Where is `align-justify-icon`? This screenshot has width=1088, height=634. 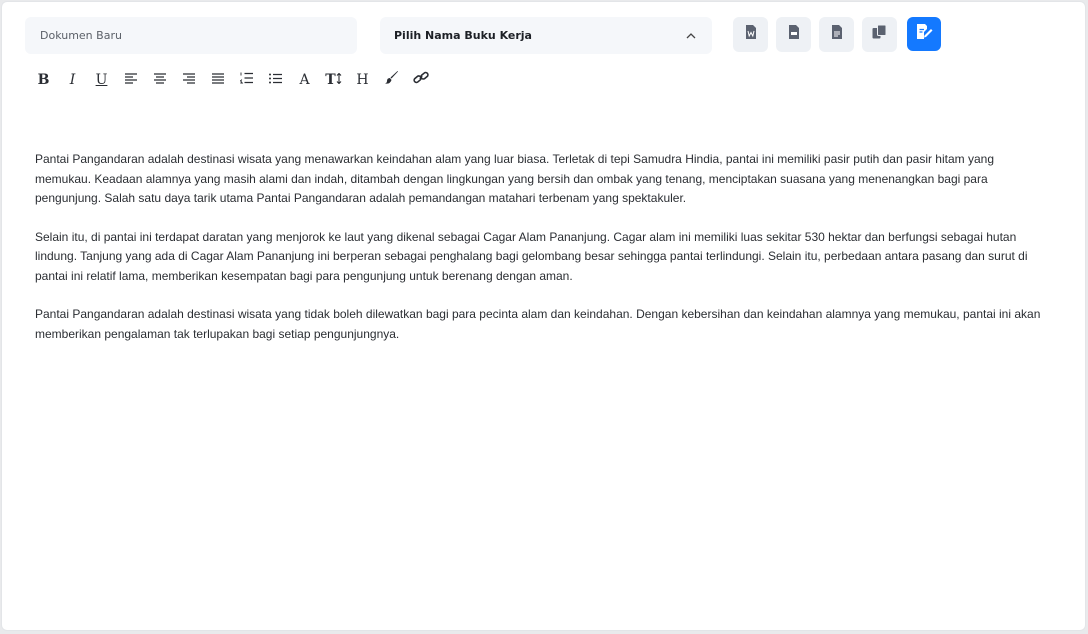
align-justify-icon is located at coordinates (217, 80).